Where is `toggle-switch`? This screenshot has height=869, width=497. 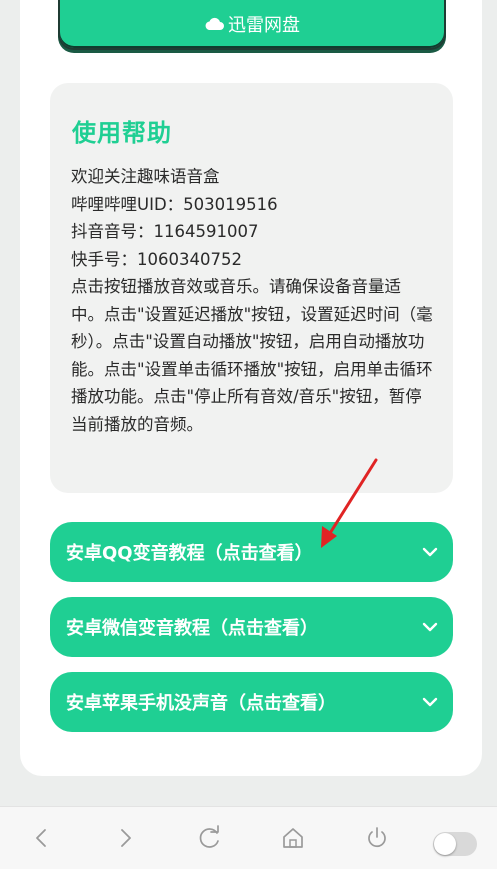 toggle-switch is located at coordinates (455, 844).